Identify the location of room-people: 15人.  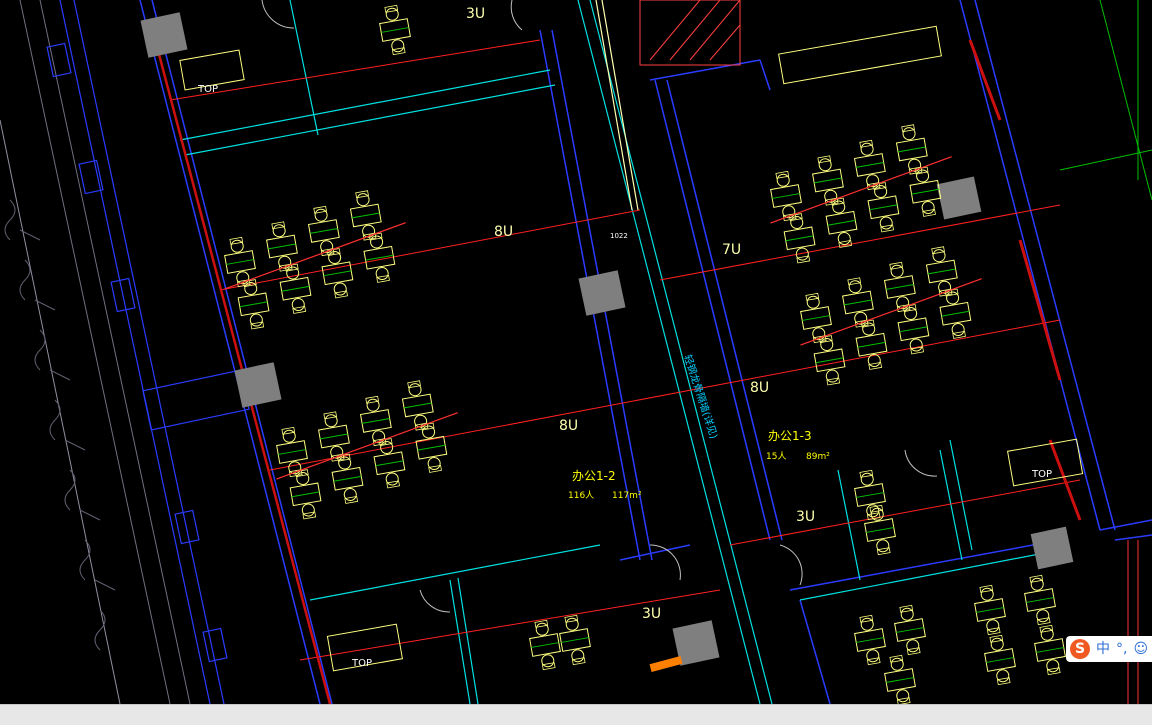
(776, 456).